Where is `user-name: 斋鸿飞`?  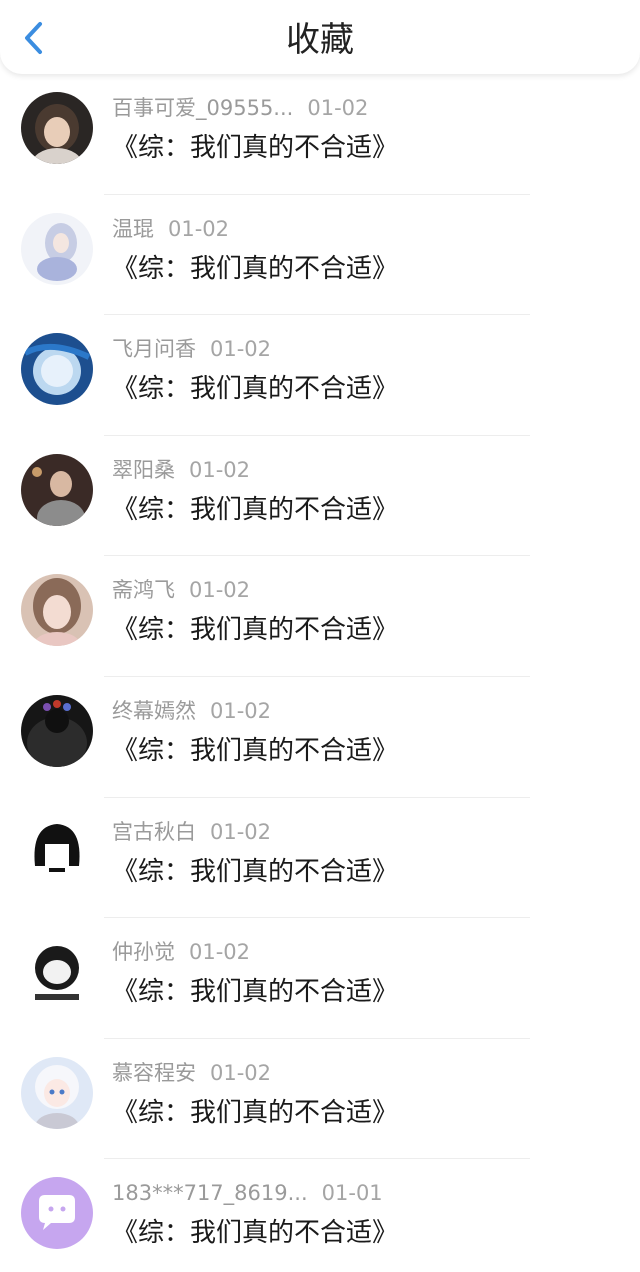 user-name: 斋鸿飞 is located at coordinates (143, 590).